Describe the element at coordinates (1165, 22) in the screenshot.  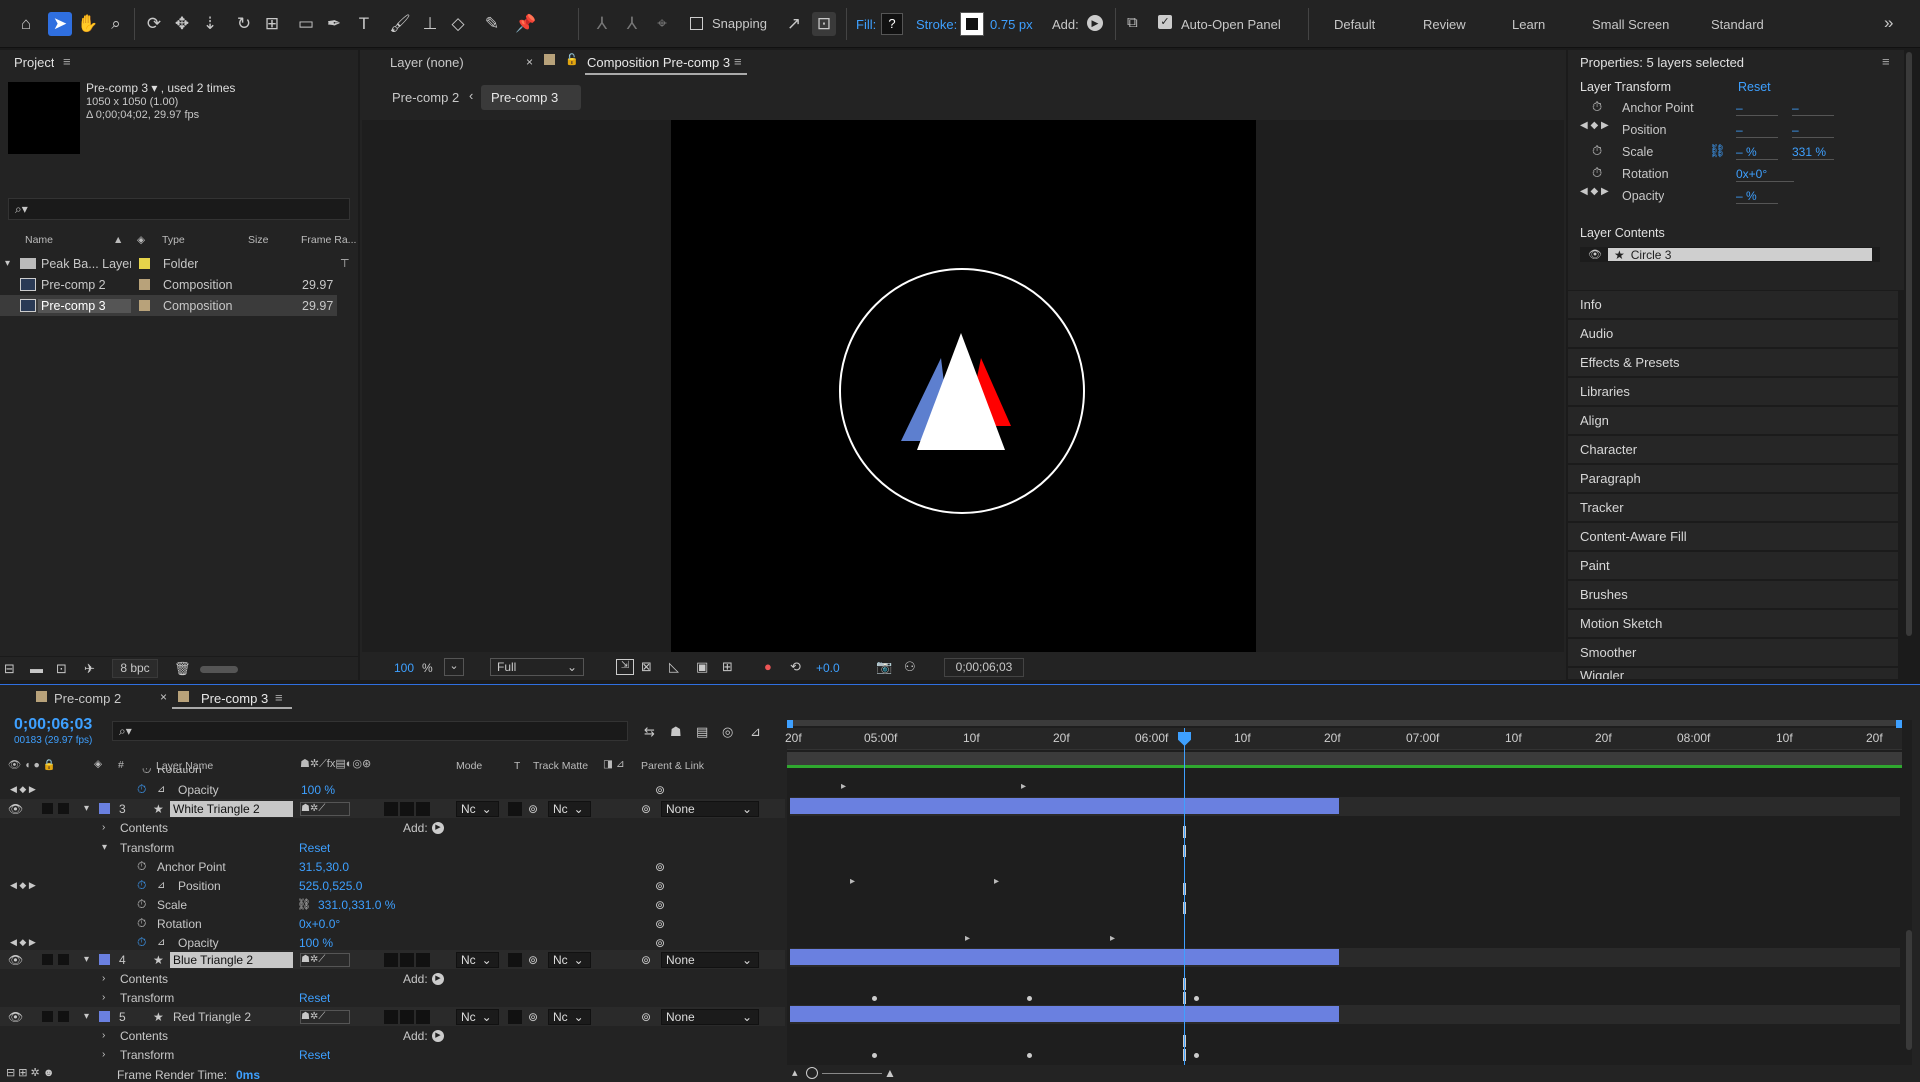
I see `auto-open-checkbox: ✓` at that location.